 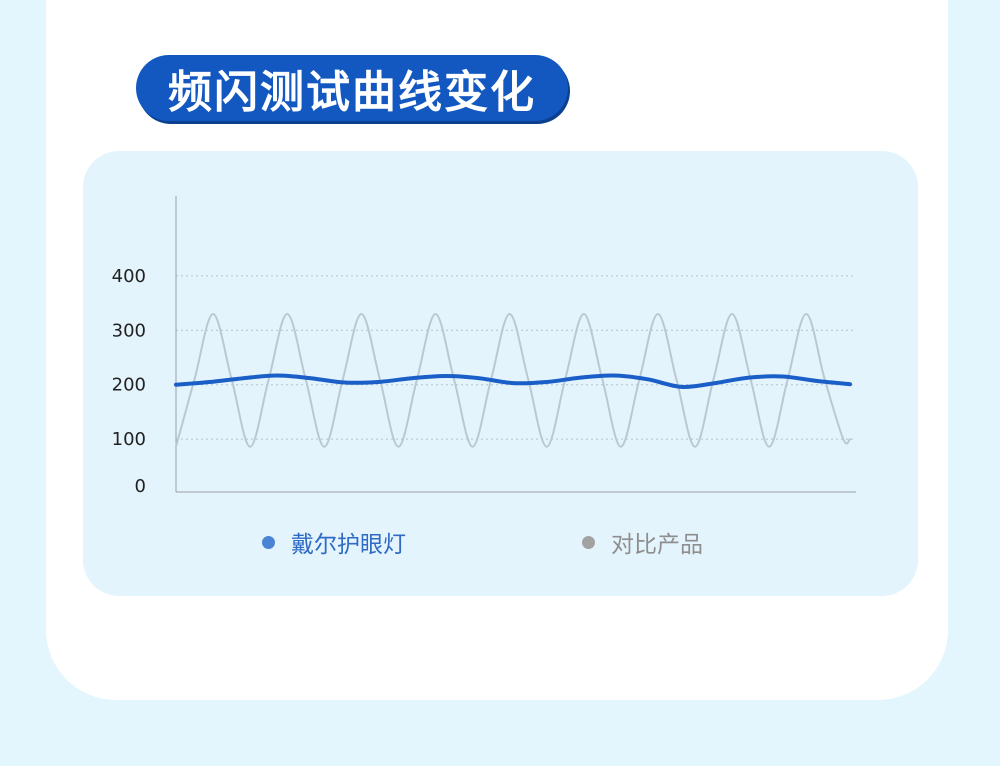 I want to click on y-tick-label-300: 300, so click(x=129, y=330).